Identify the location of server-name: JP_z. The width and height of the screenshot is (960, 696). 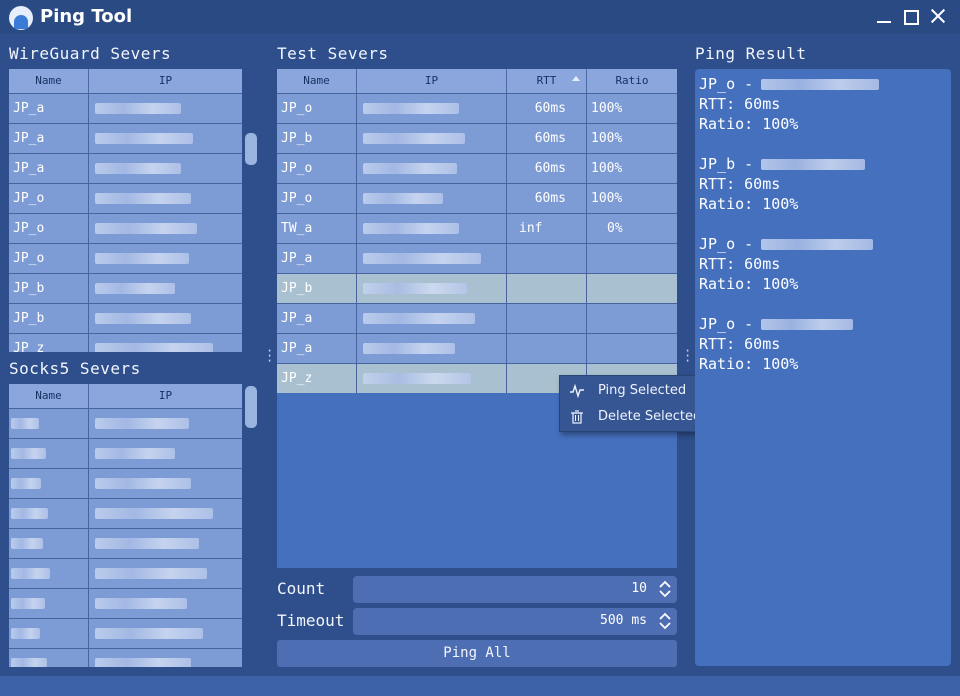
(317, 378).